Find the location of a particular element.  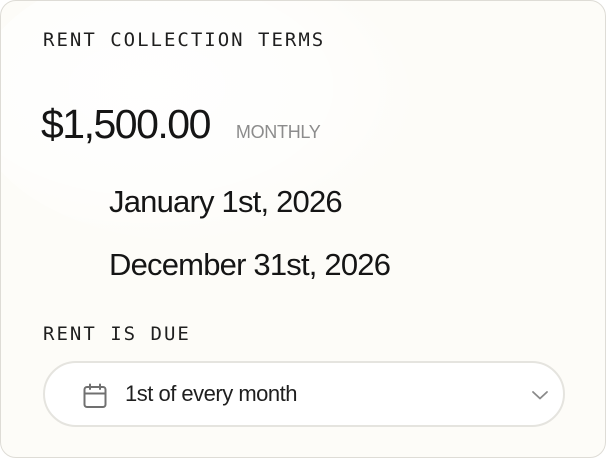

calendar-icon is located at coordinates (95, 395).